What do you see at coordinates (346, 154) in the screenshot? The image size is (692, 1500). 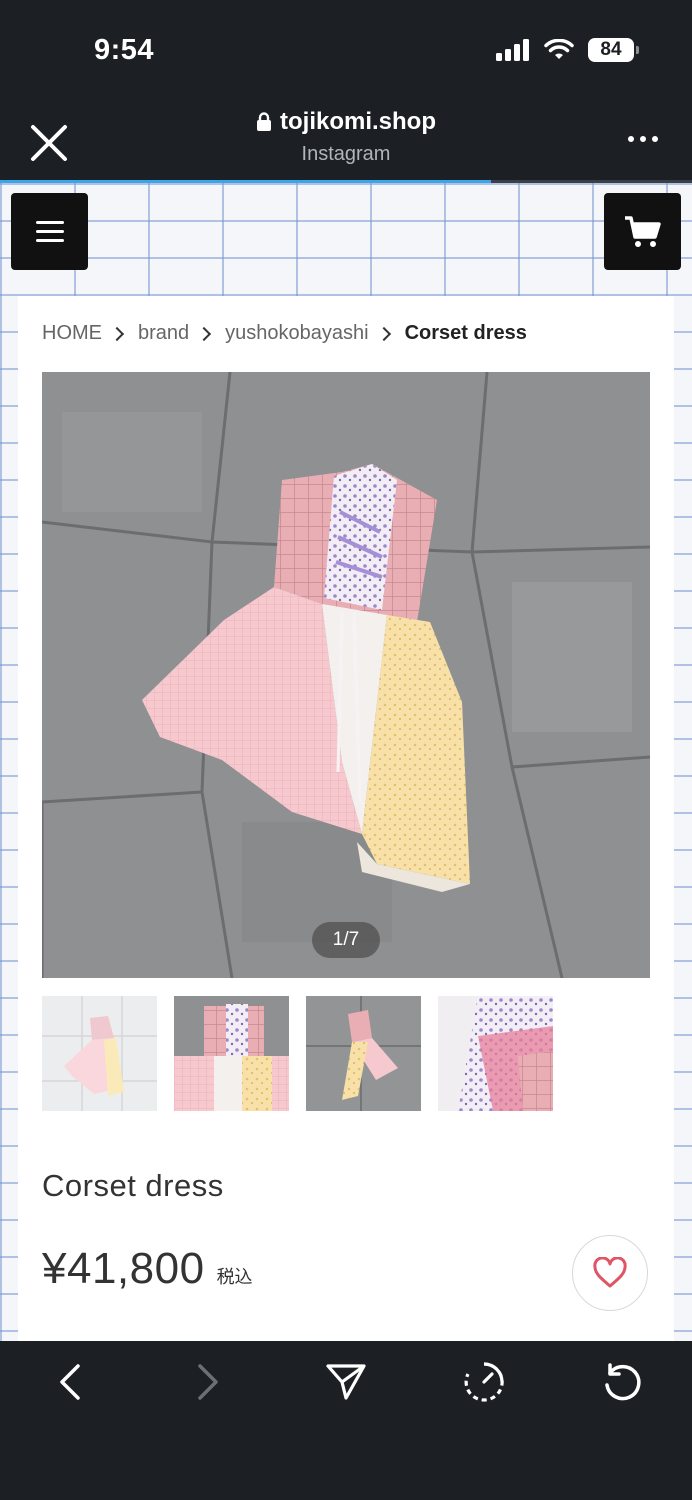 I see `url-source: Instagram` at bounding box center [346, 154].